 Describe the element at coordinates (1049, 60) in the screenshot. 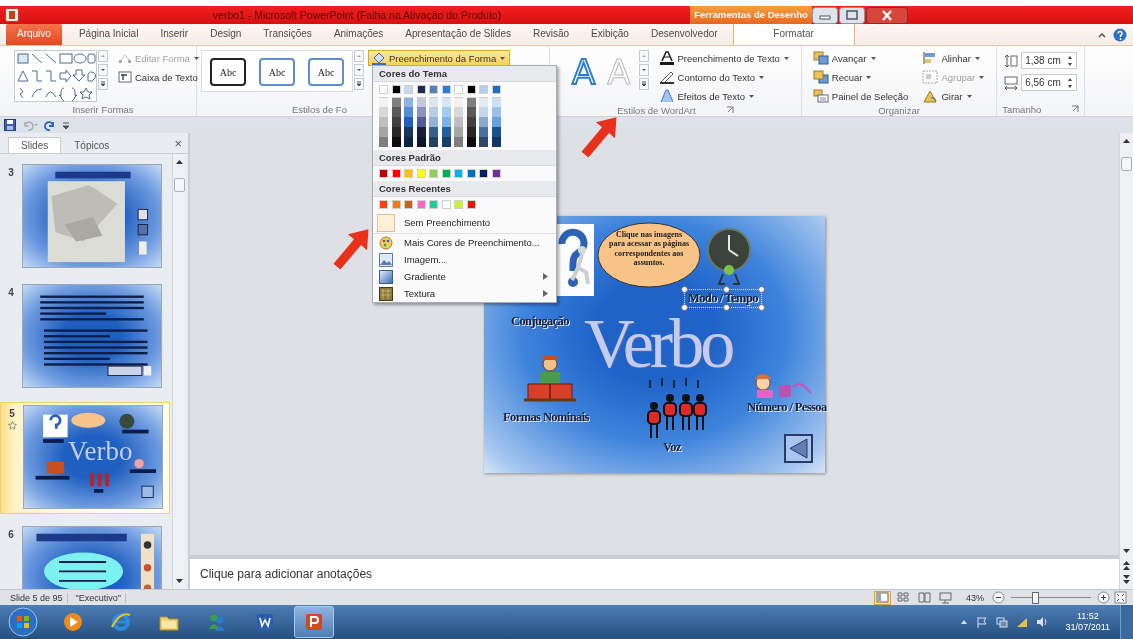

I see `size-field: 1,38 cm` at that location.